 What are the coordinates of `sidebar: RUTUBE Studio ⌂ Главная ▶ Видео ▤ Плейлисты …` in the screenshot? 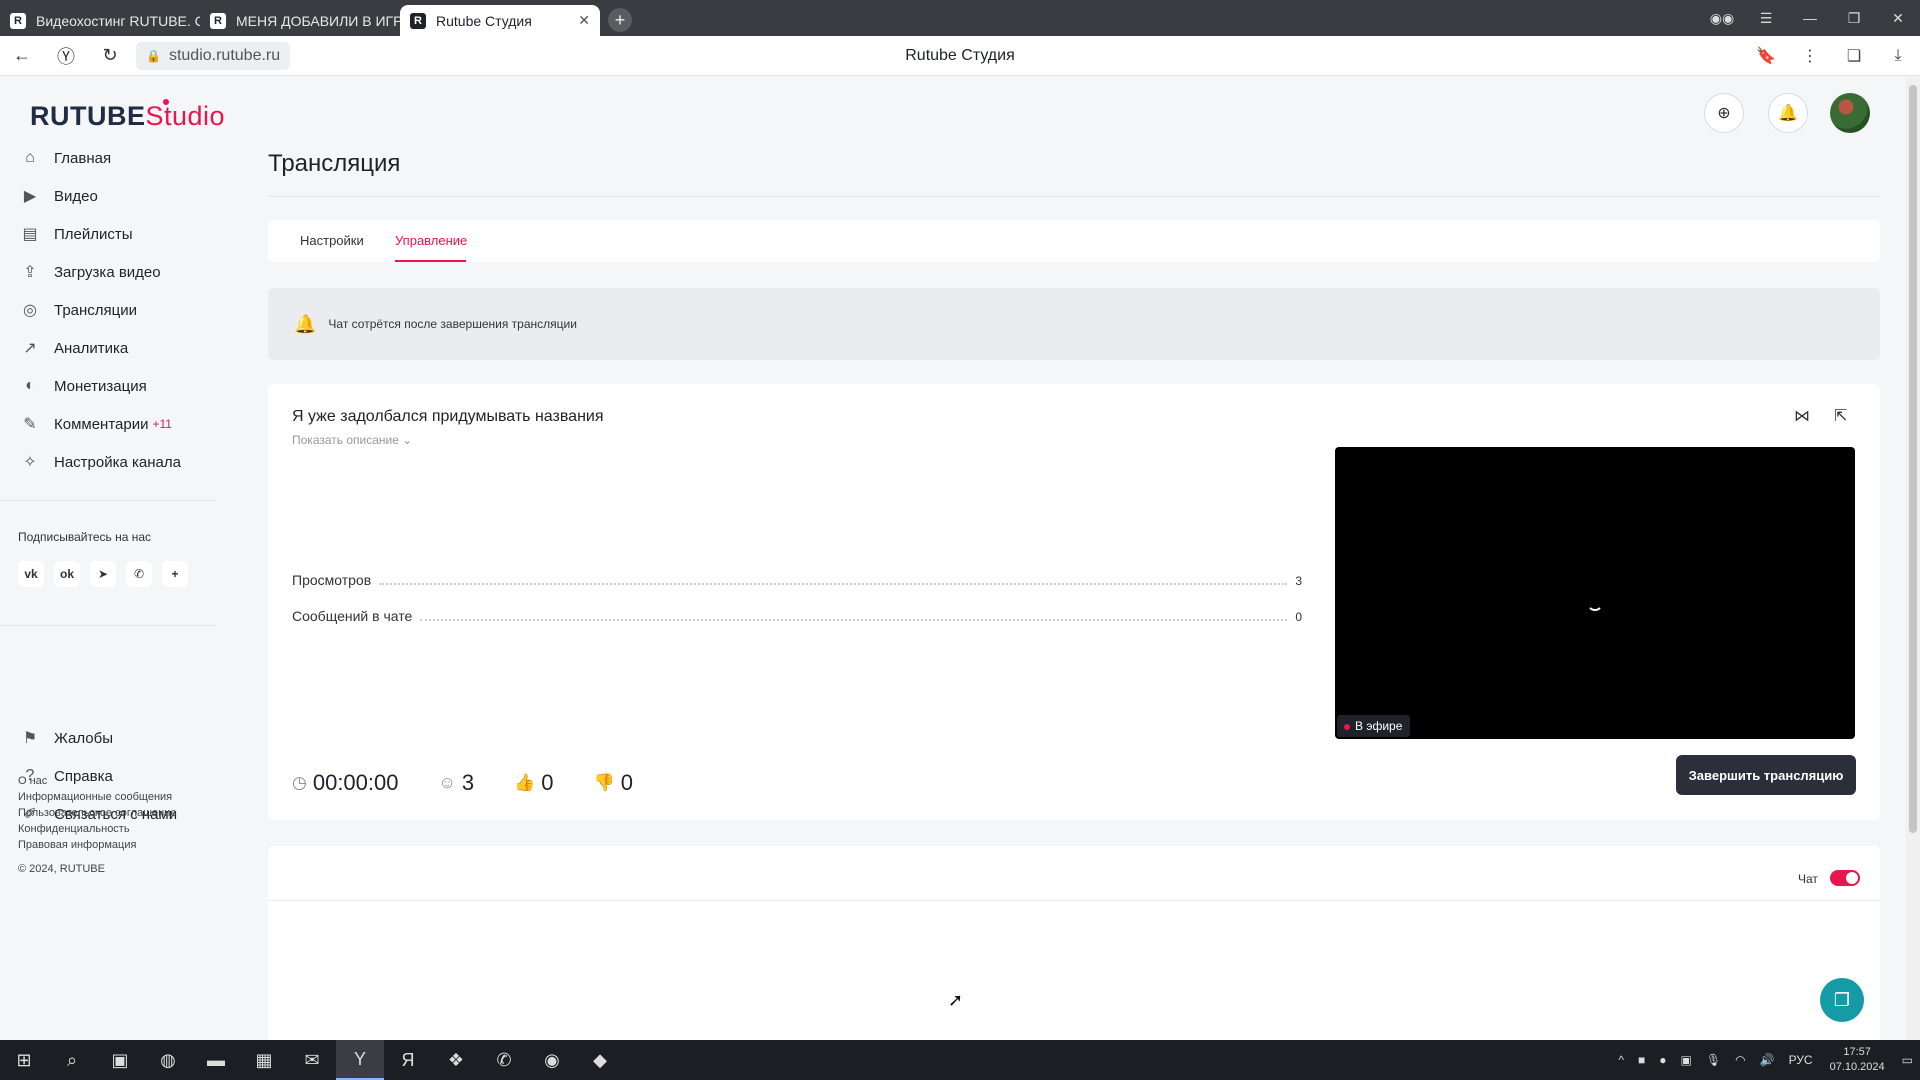 It's located at (112, 558).